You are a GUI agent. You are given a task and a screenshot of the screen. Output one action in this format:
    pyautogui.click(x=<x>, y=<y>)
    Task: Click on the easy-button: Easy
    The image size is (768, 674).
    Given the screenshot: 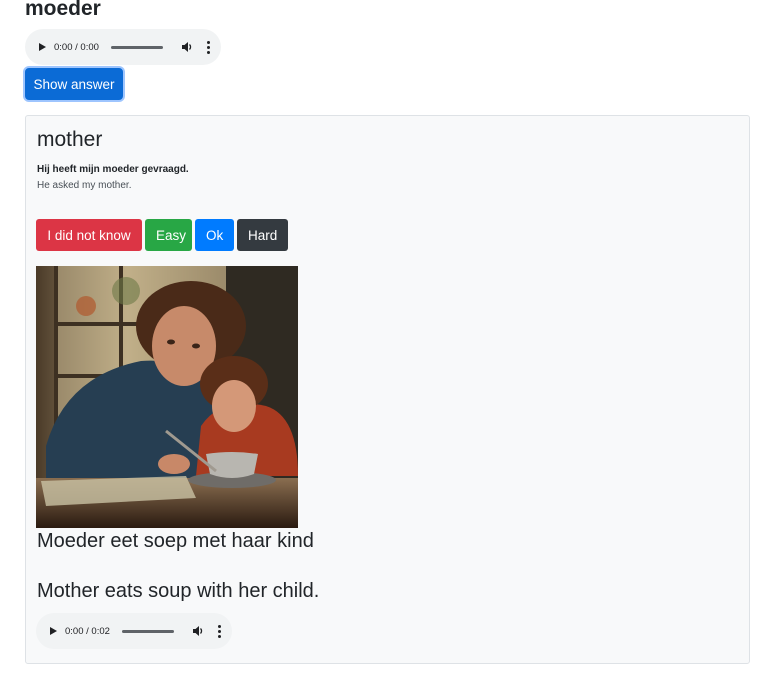 What is the action you would take?
    pyautogui.click(x=168, y=235)
    